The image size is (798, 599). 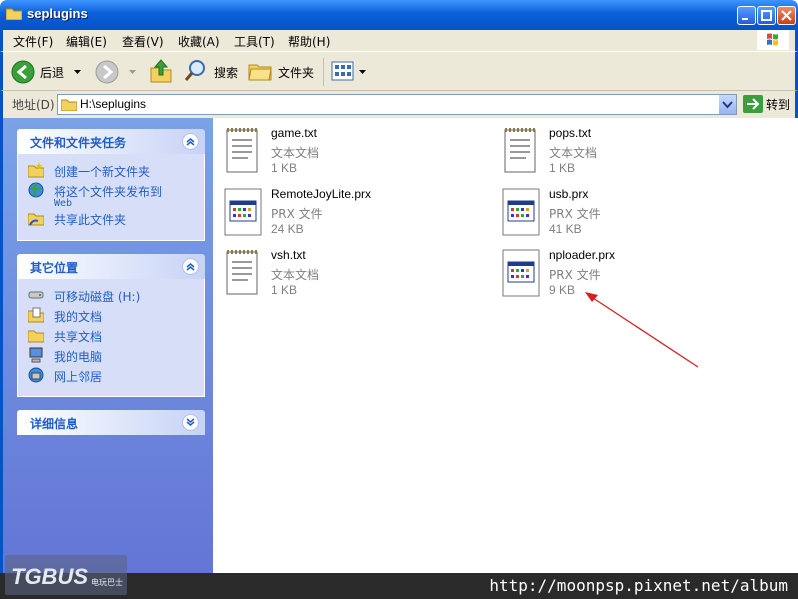 What do you see at coordinates (399, 40) in the screenshot?
I see `menu-bar: 文件(F) 编辑(E) 查看(V) 收藏(A) 工具(T) 帮助(H)` at bounding box center [399, 40].